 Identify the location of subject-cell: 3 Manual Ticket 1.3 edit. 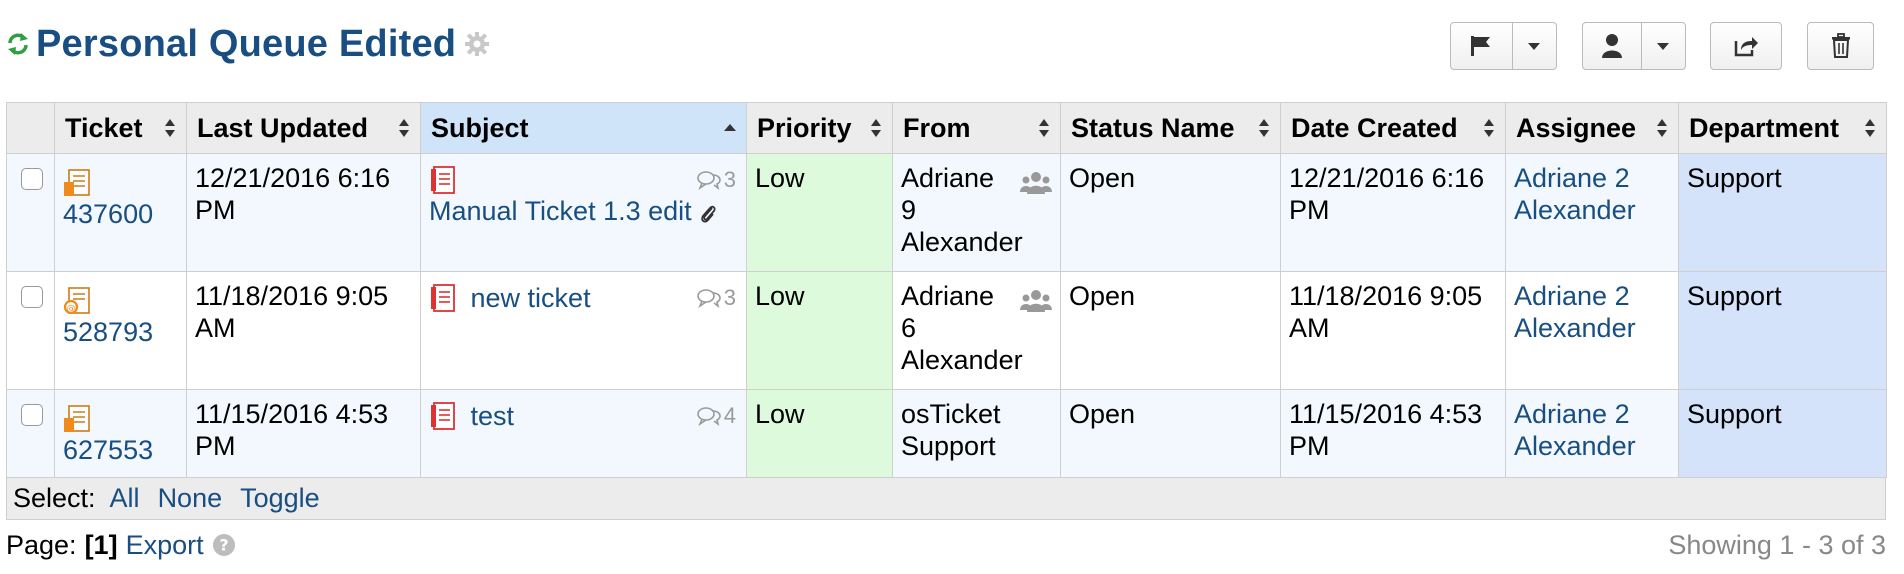
(583, 212).